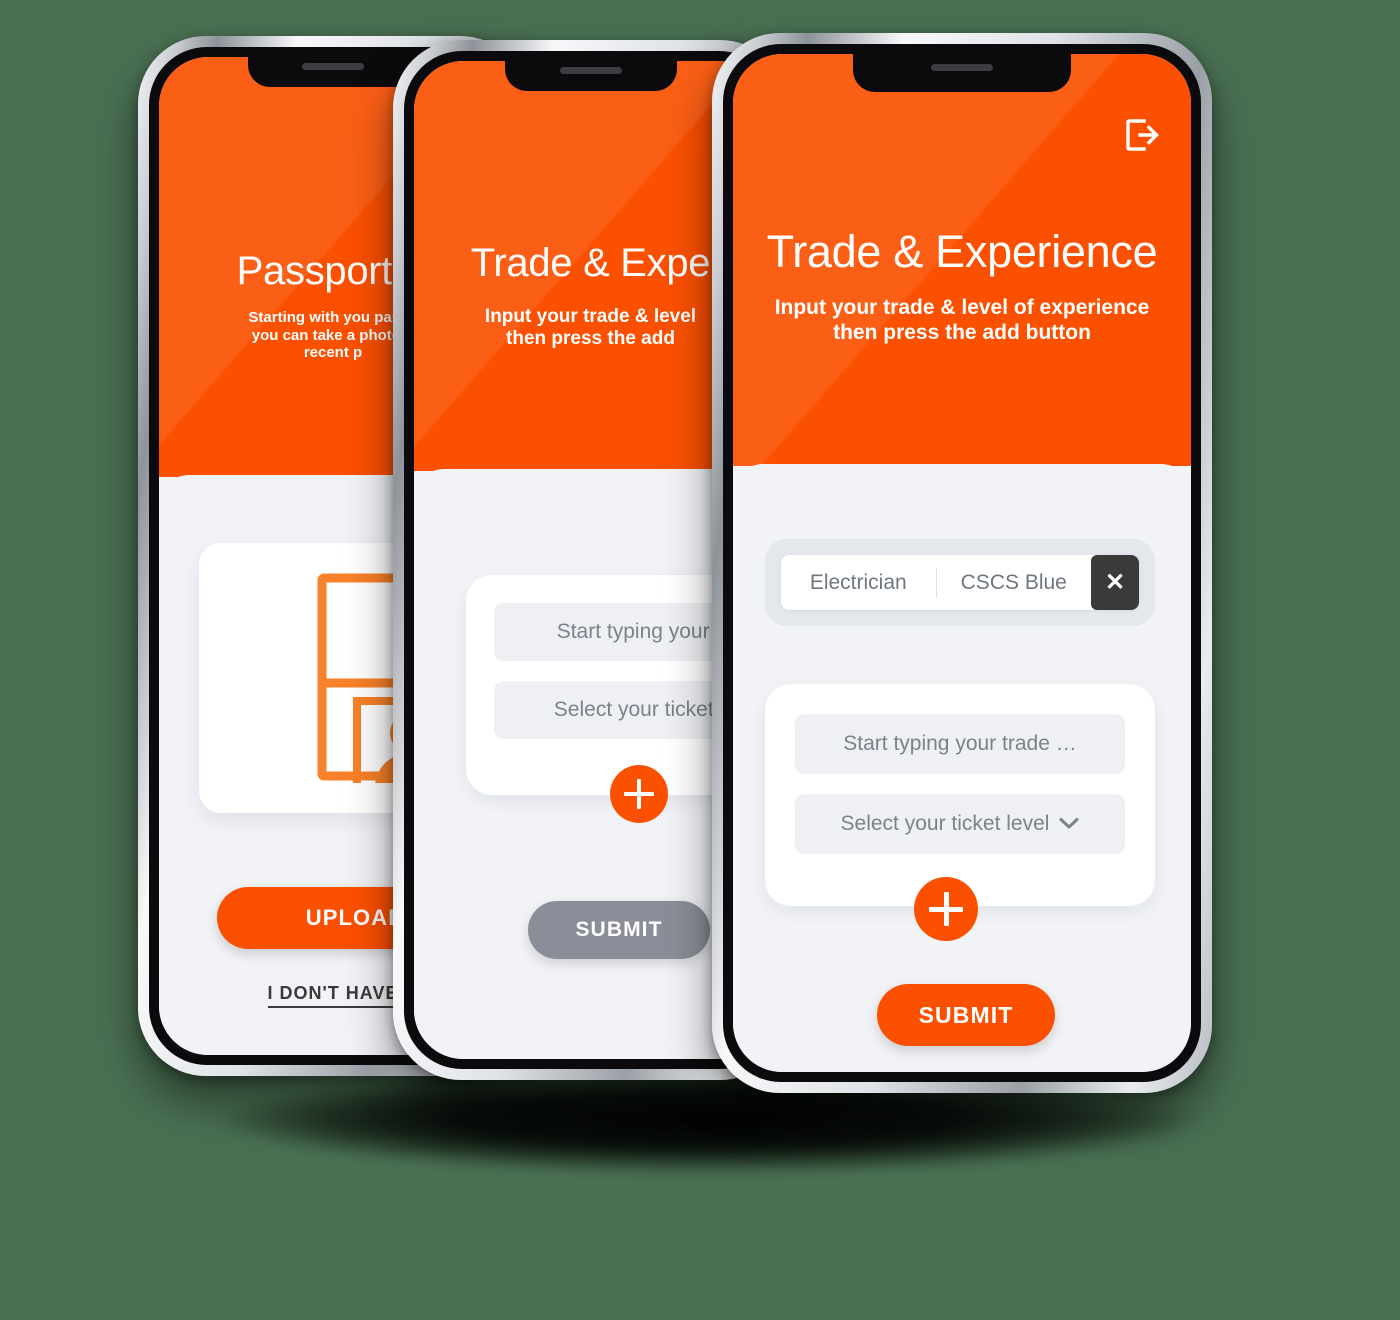 The height and width of the screenshot is (1320, 1400). What do you see at coordinates (962, 307) in the screenshot?
I see `subtitle-line-1: Input your trade & level of experience` at bounding box center [962, 307].